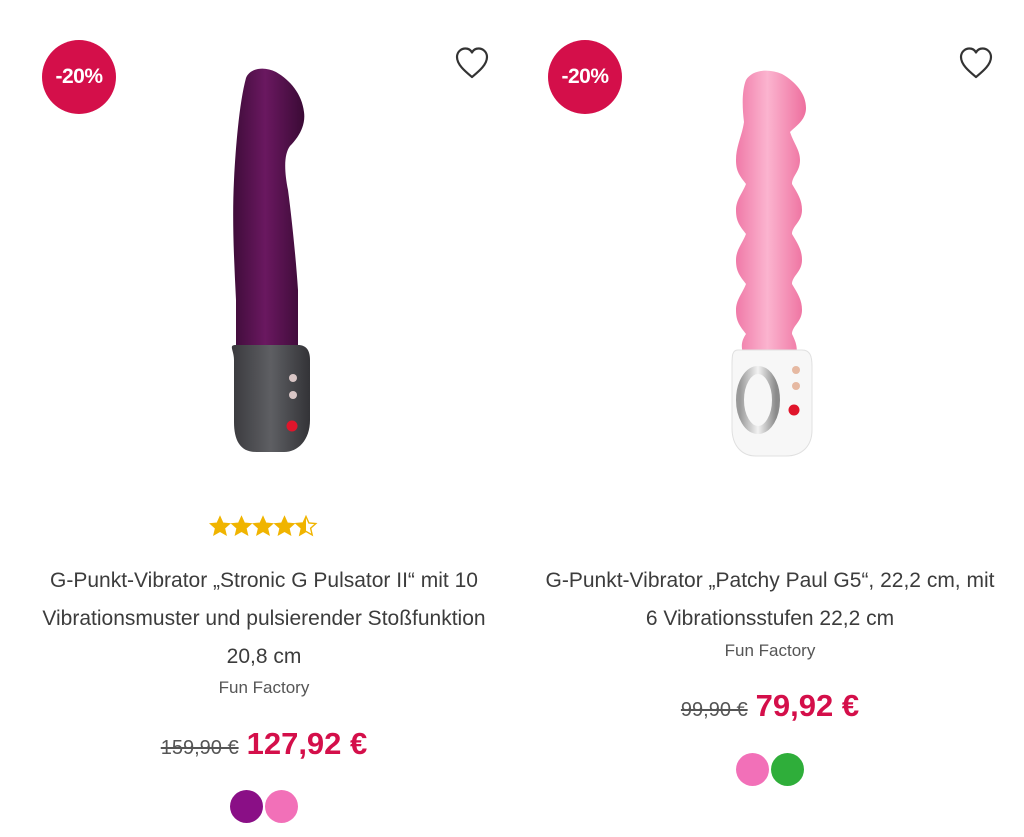 Image resolution: width=1024 pixels, height=837 pixels. What do you see at coordinates (264, 527) in the screenshot?
I see `rating-stars` at bounding box center [264, 527].